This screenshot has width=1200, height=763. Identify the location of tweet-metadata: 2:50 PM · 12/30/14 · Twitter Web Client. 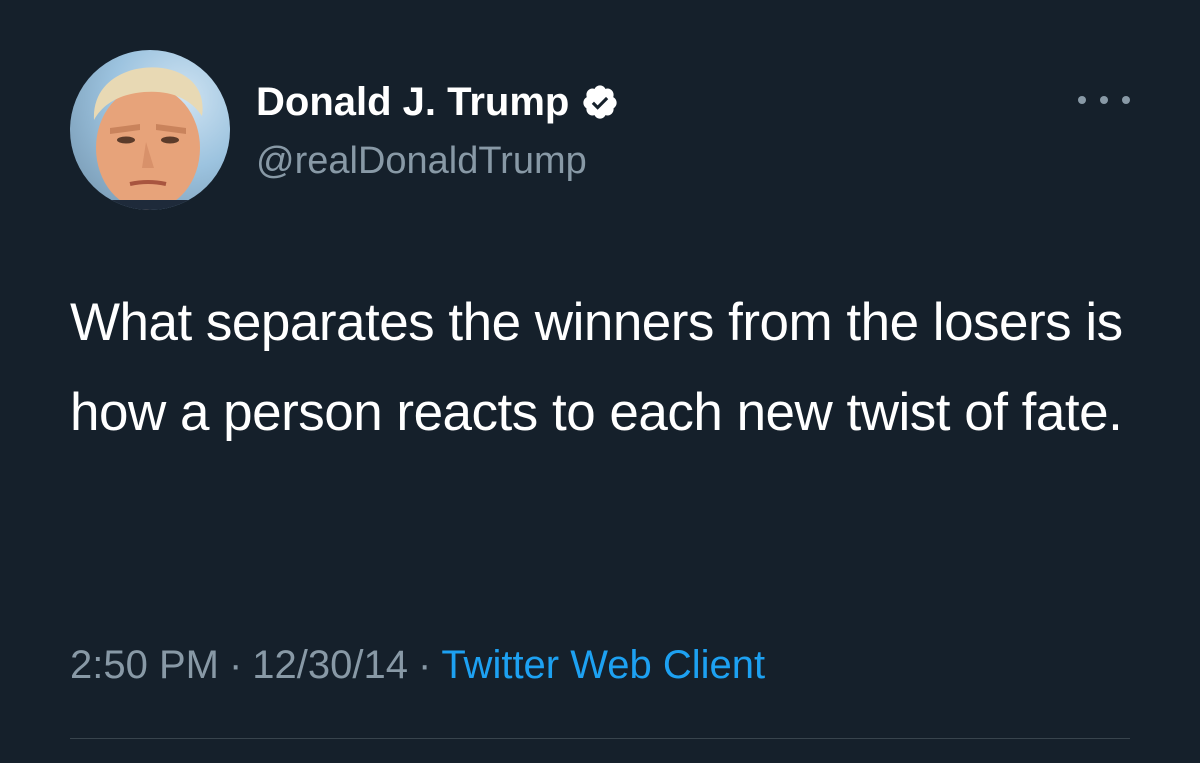
(417, 665).